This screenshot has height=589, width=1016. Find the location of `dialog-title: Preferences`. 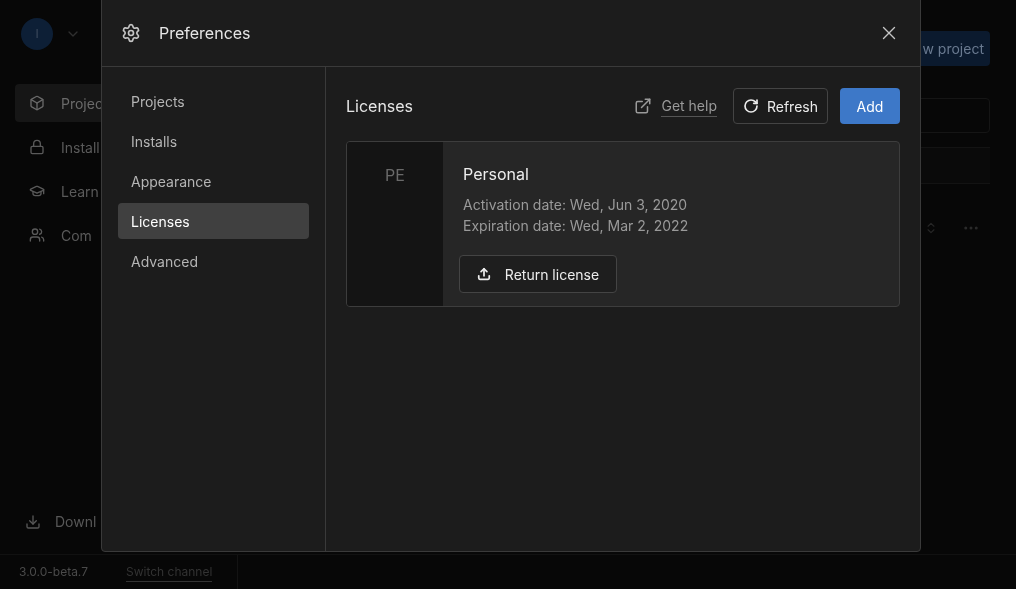

dialog-title: Preferences is located at coordinates (205, 33).